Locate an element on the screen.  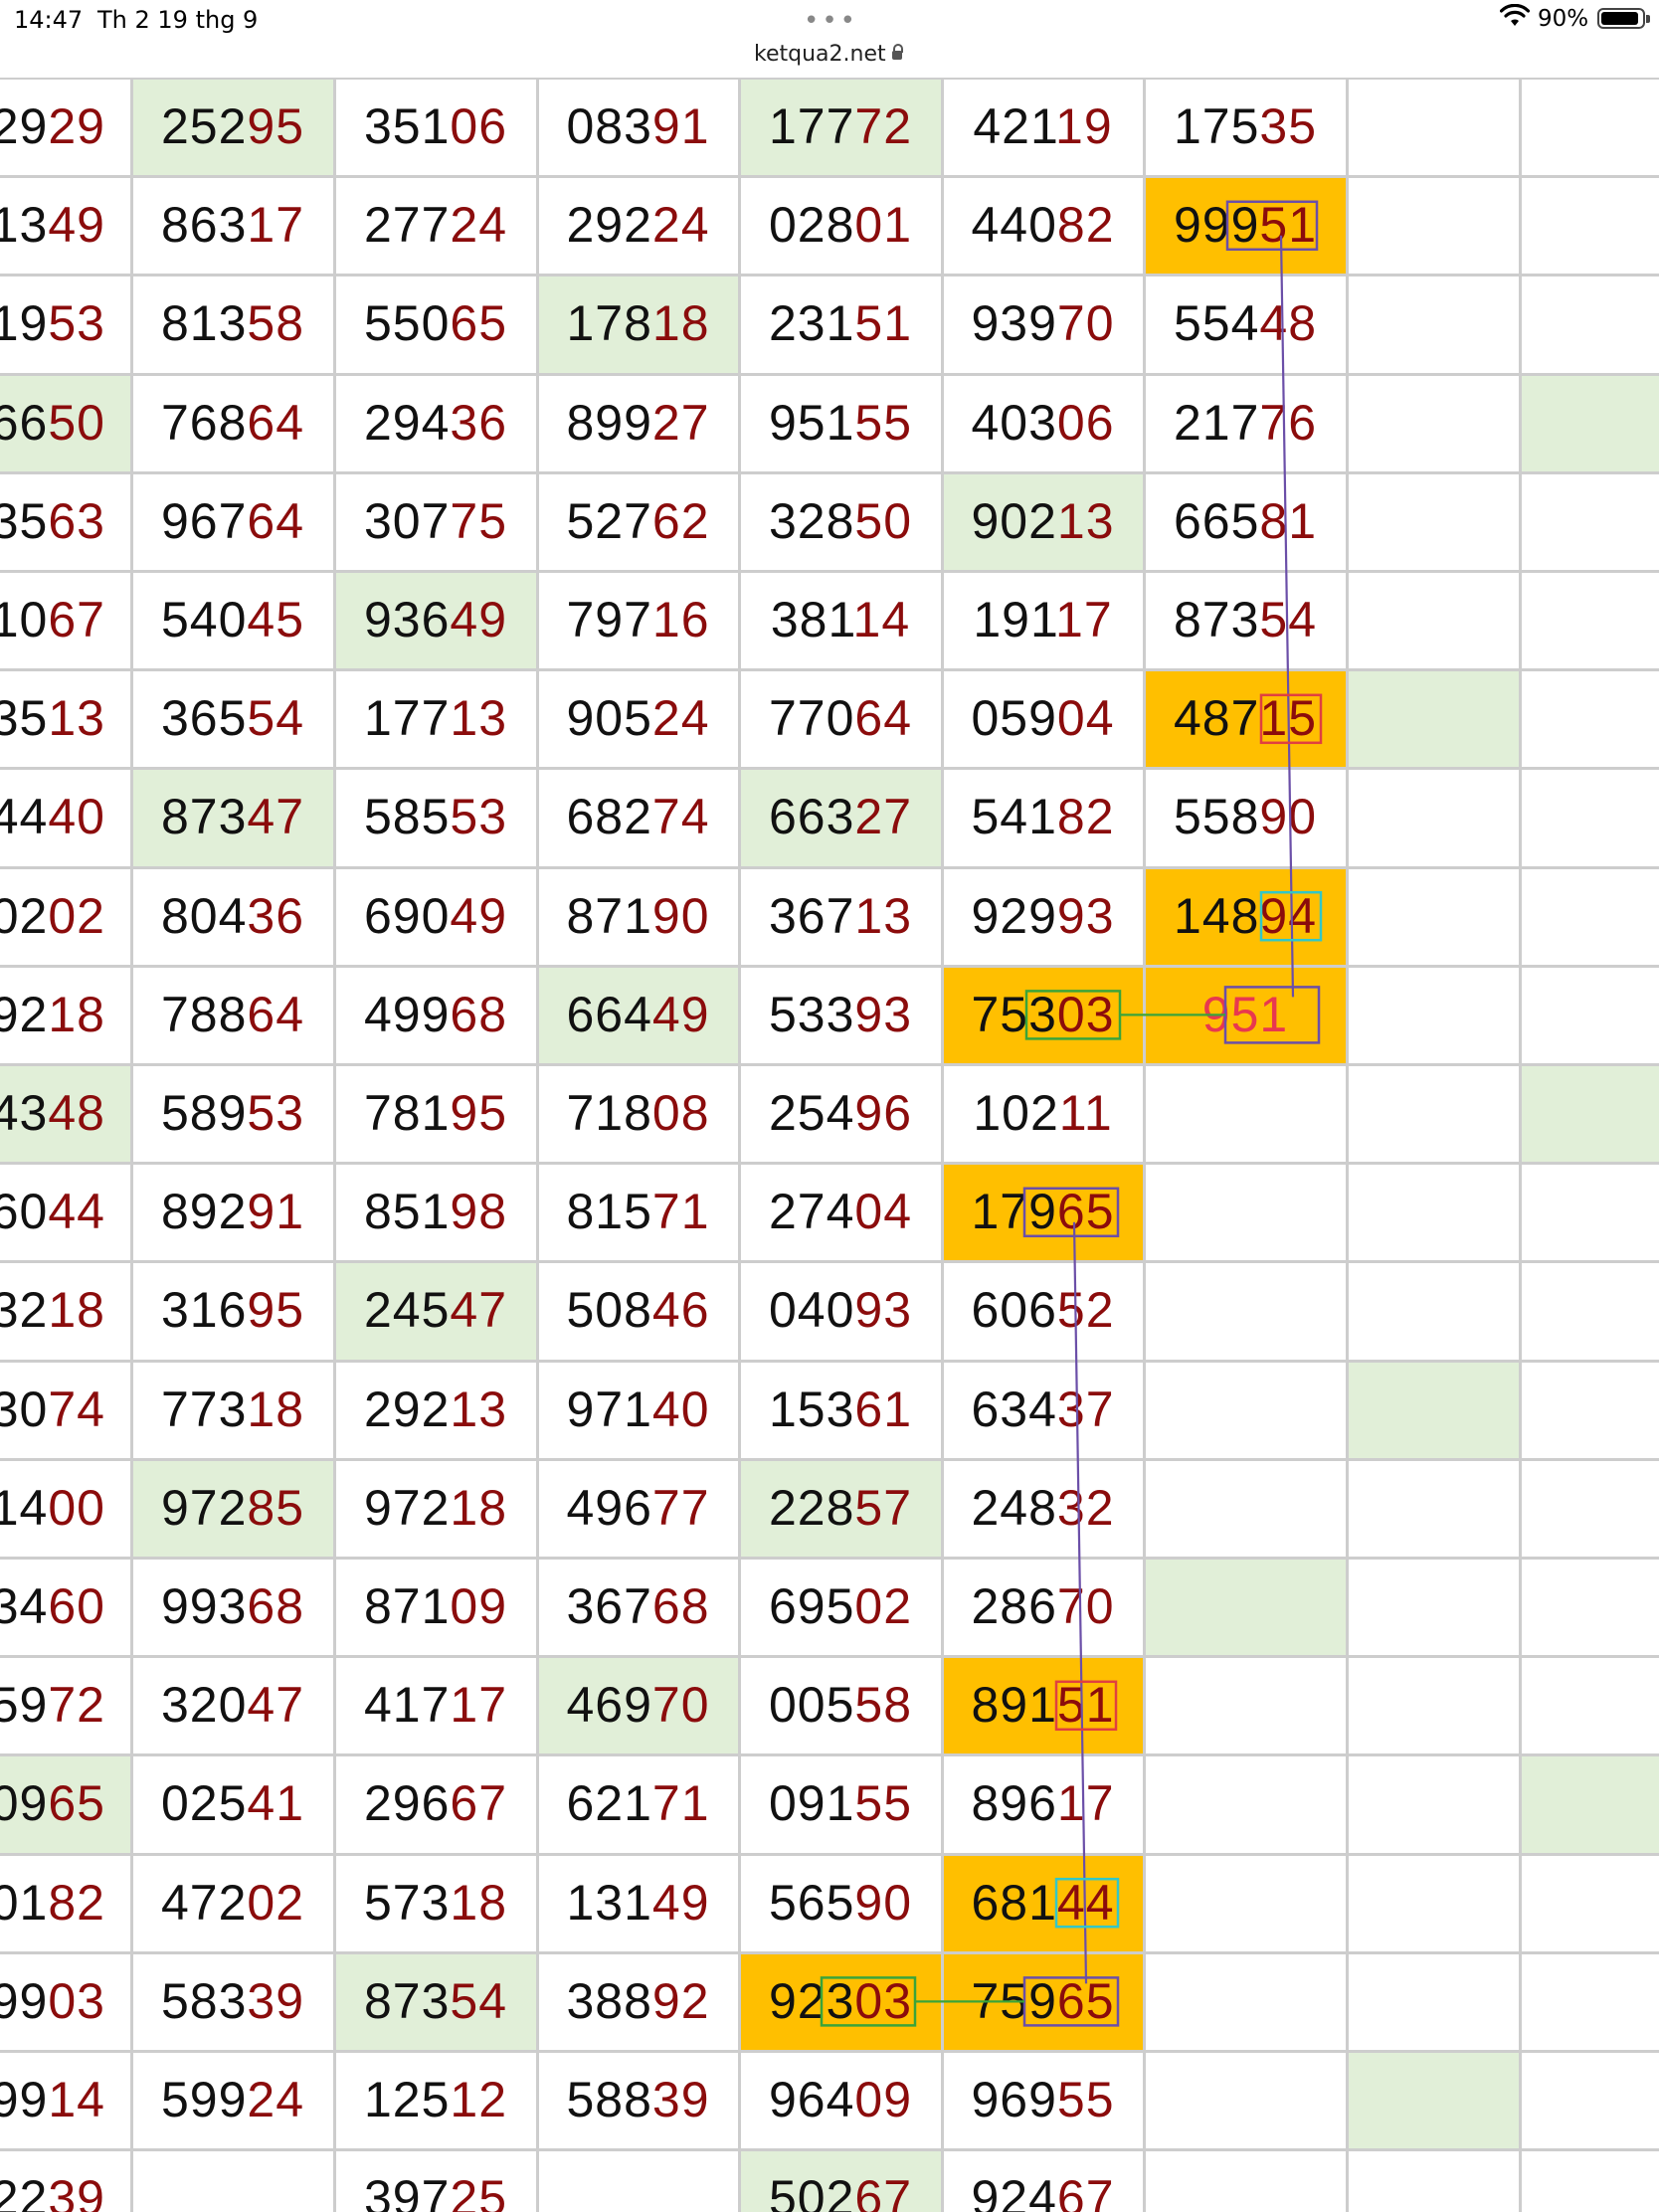
lock-icon is located at coordinates (897, 52).